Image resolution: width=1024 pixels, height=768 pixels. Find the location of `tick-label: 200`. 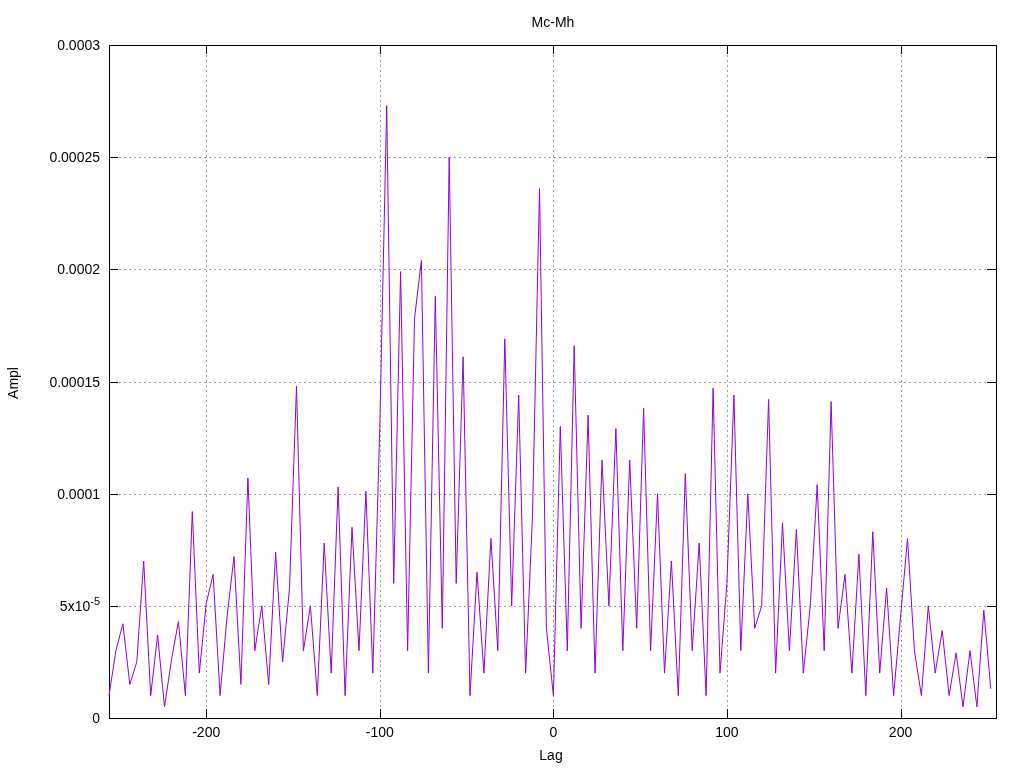

tick-label: 200 is located at coordinates (900, 732).